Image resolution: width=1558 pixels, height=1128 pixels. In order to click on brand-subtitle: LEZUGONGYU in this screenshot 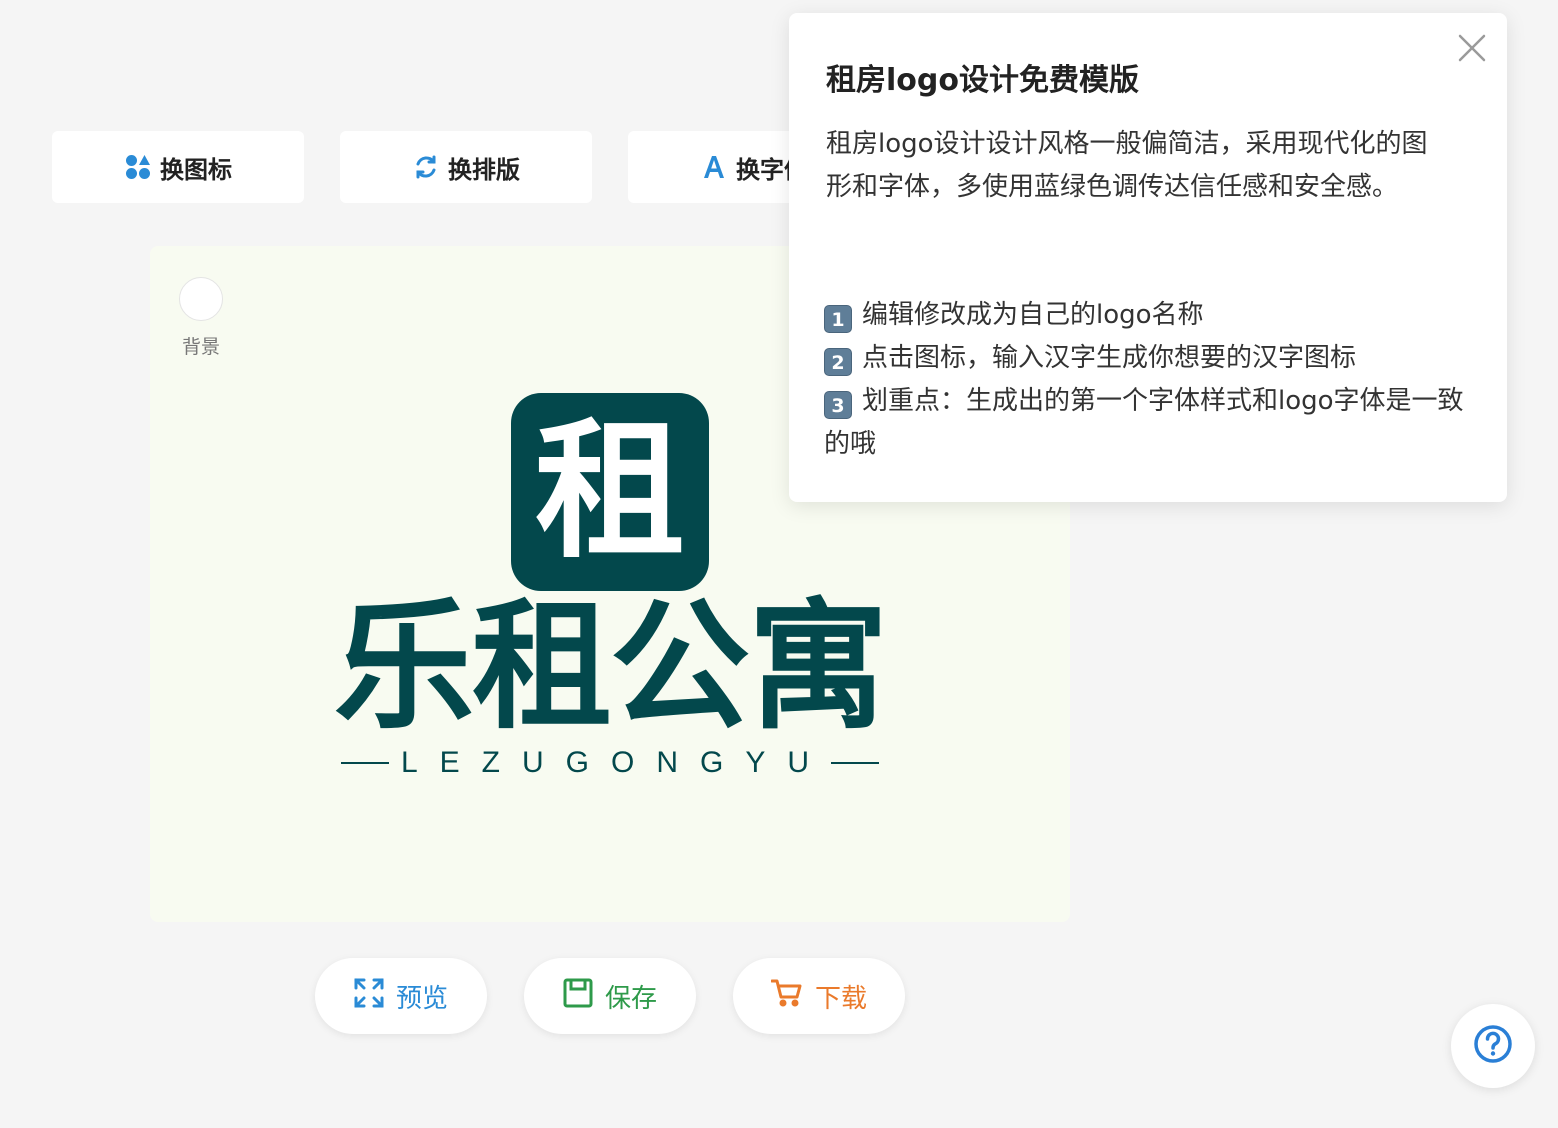, I will do `click(610, 763)`.